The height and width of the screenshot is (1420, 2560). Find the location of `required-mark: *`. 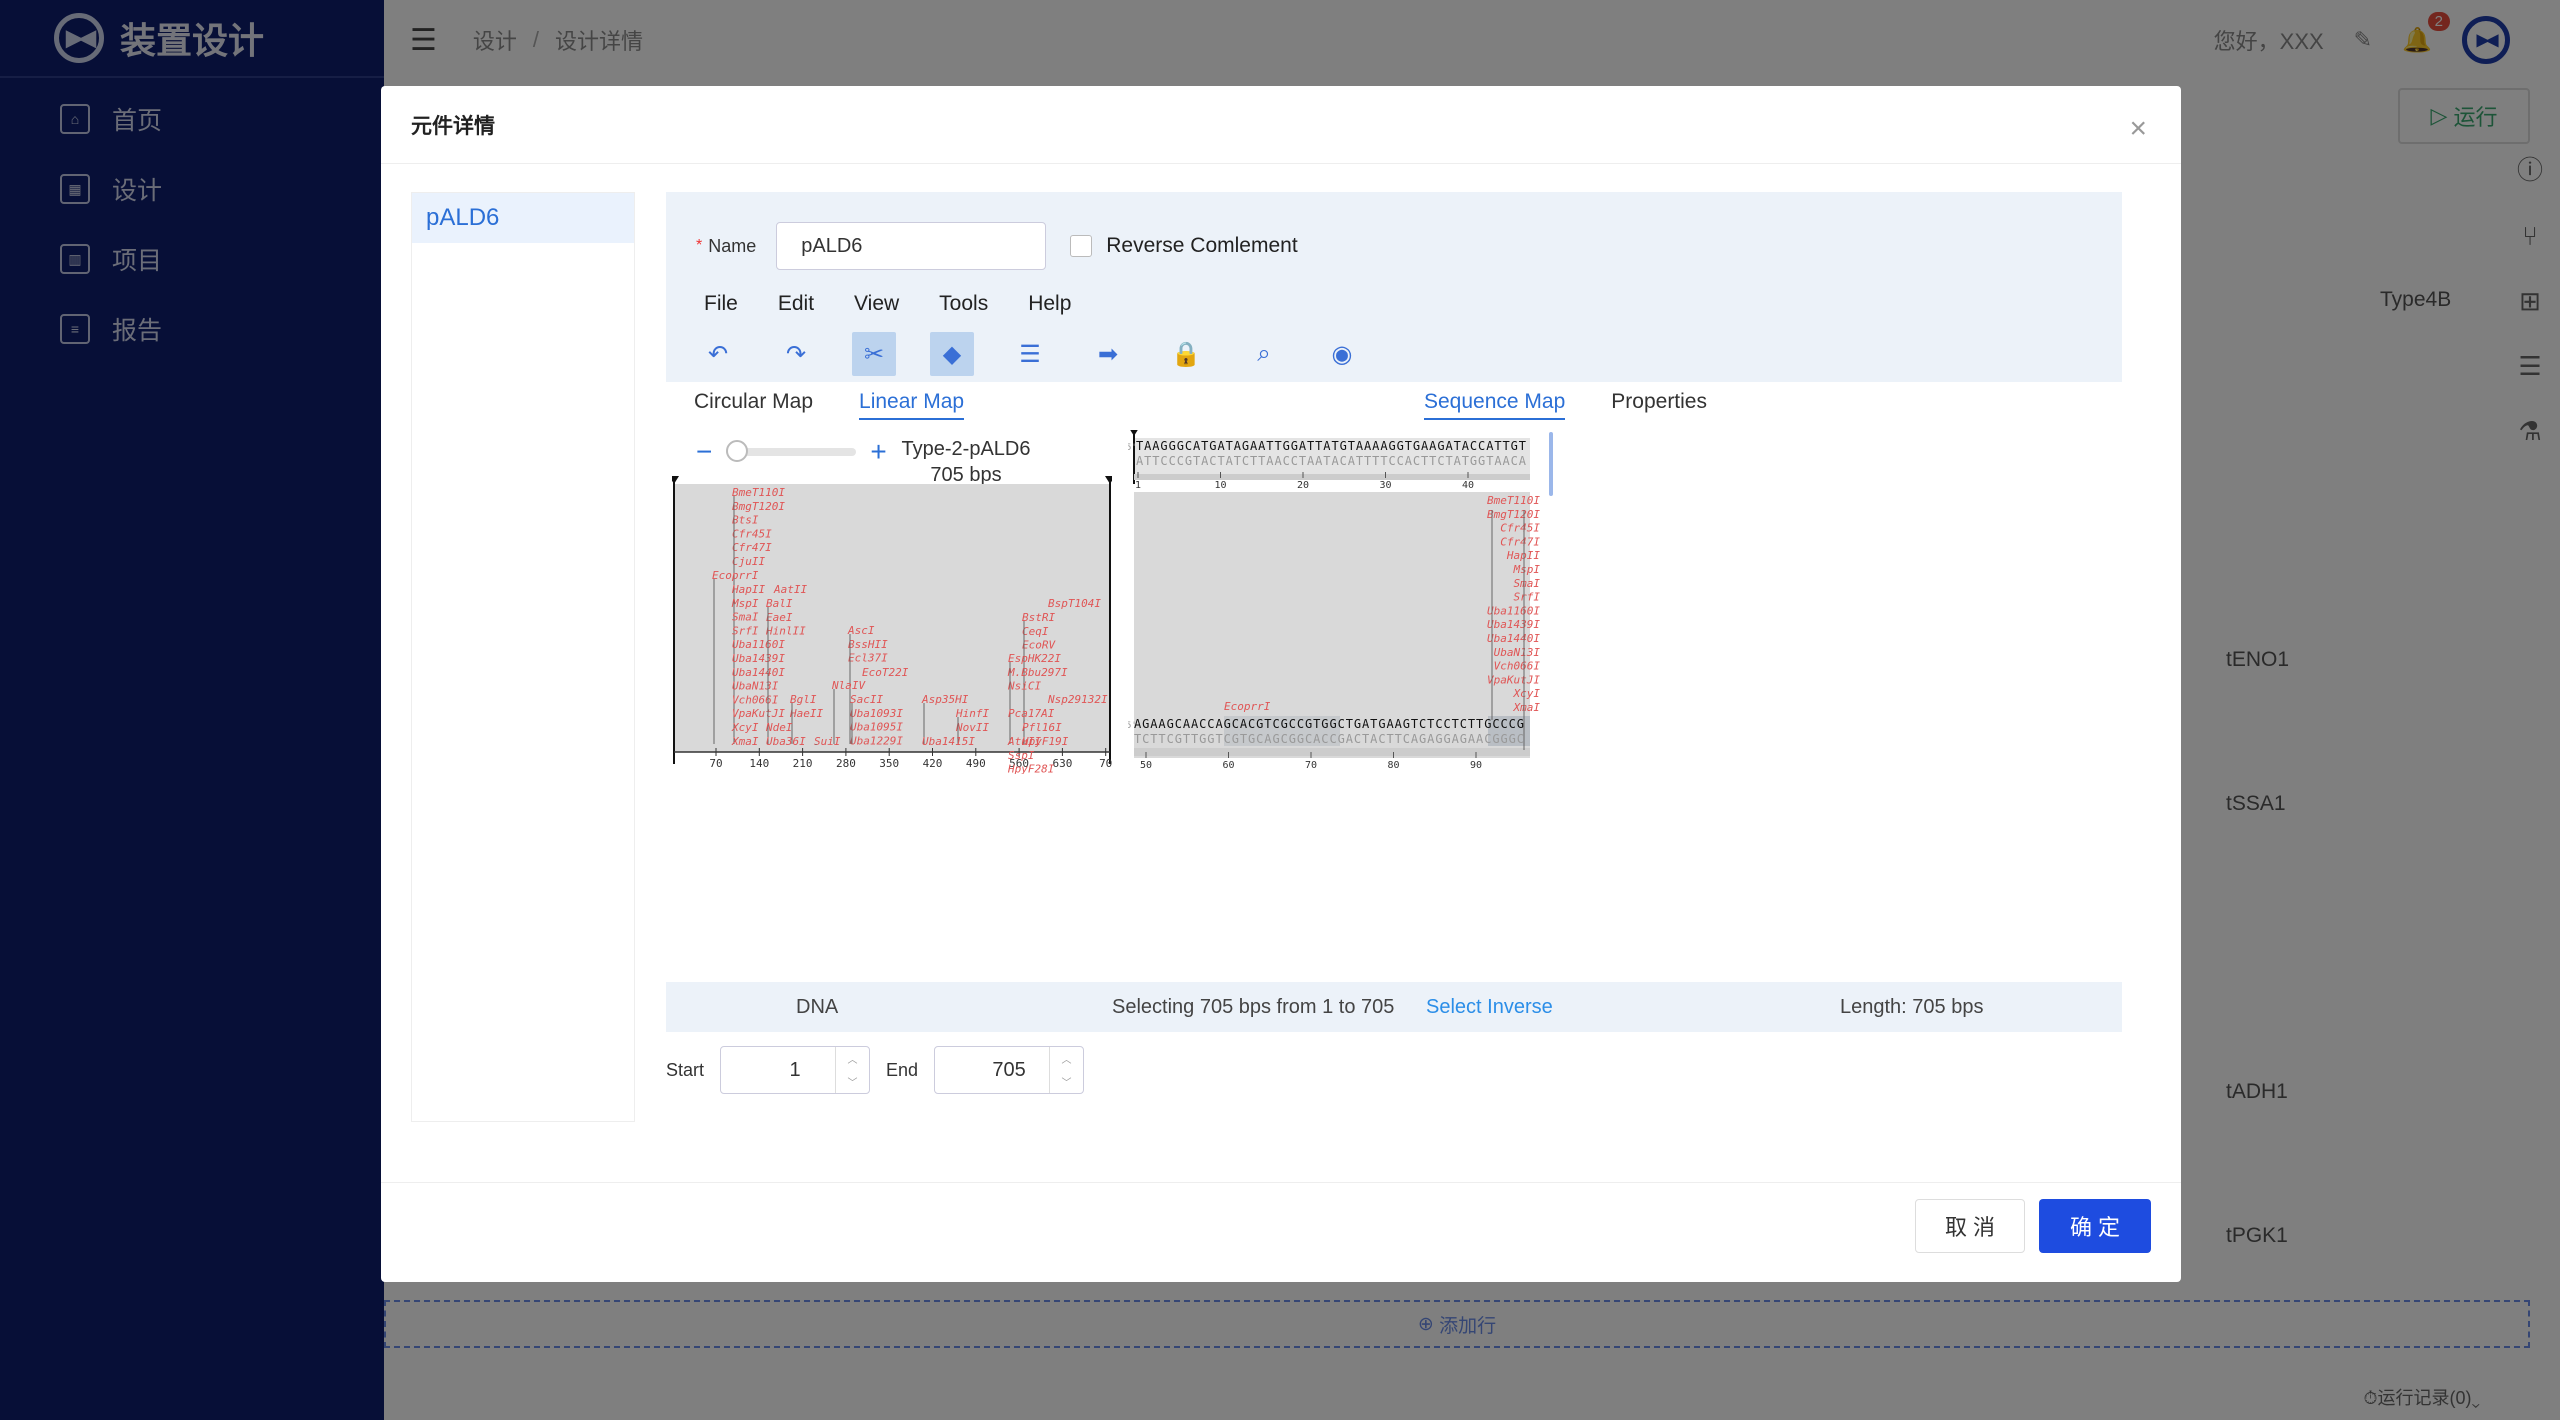

required-mark: * is located at coordinates (699, 245).